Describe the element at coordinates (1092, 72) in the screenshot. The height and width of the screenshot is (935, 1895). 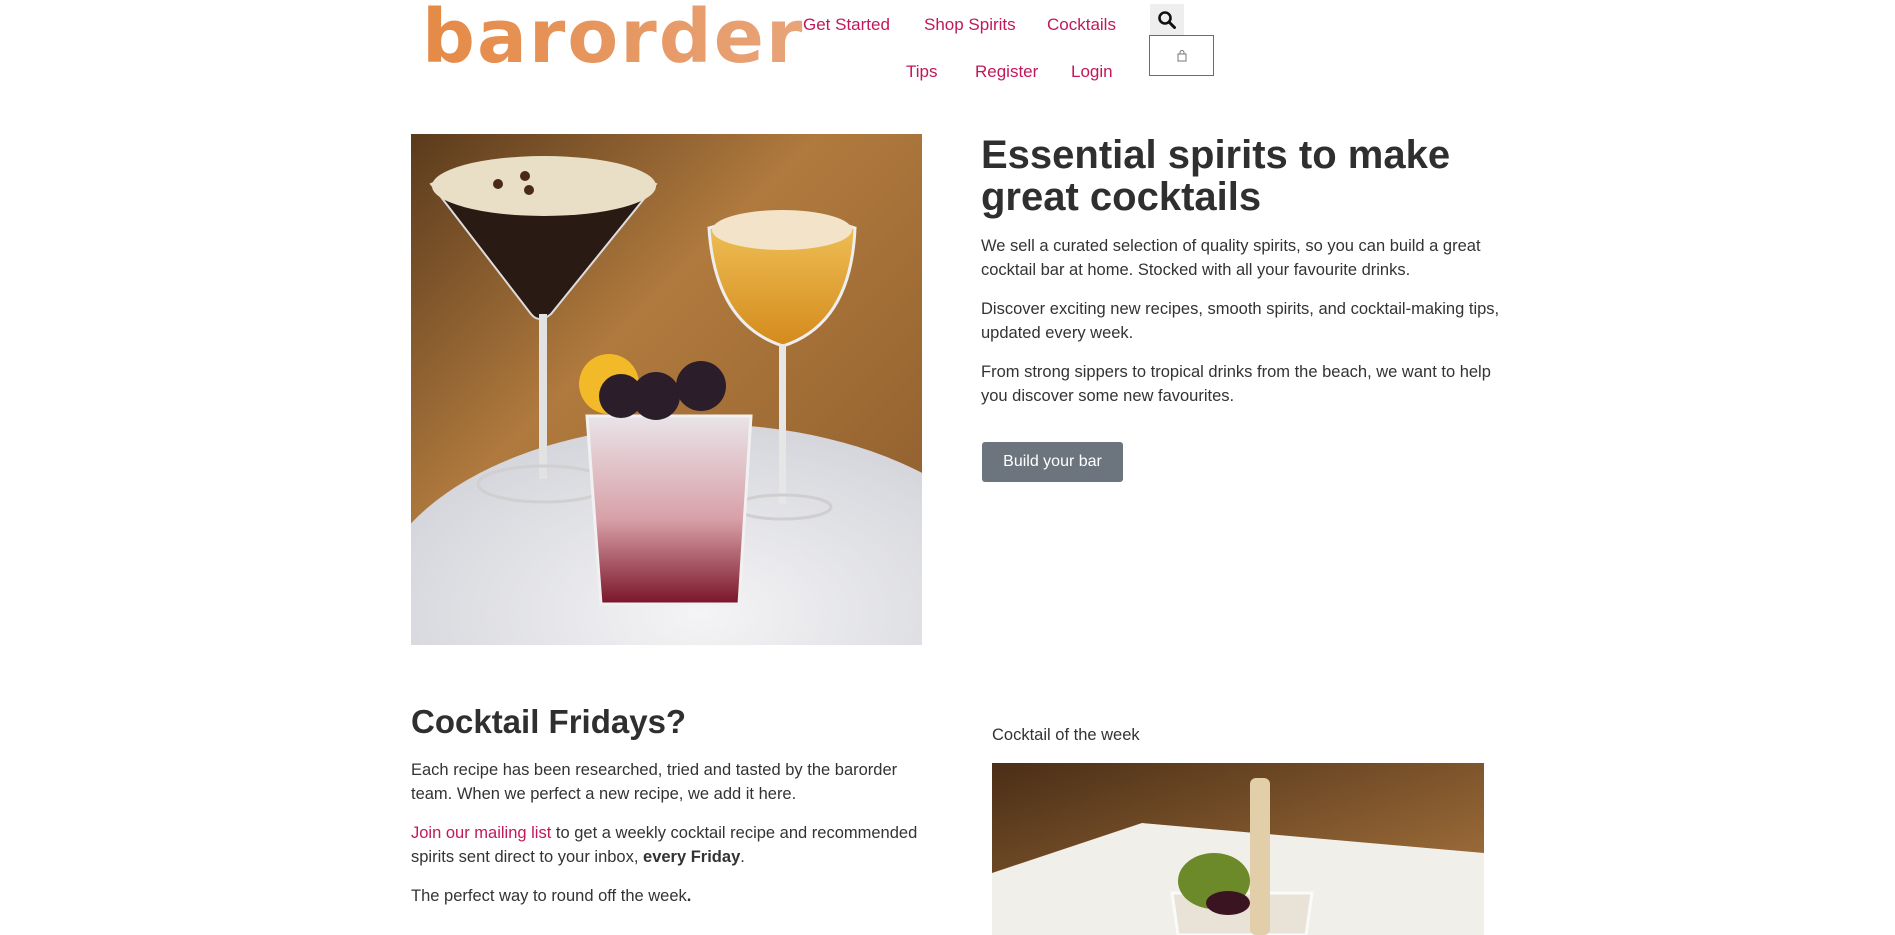
I see `nav-login: Login` at that location.